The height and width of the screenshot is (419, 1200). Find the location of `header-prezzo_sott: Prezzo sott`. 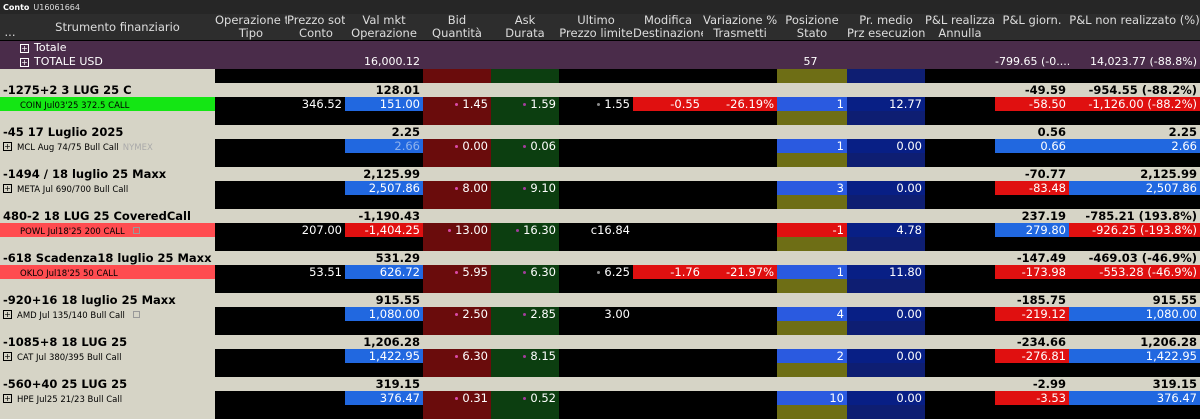

header-prezzo_sott: Prezzo sott is located at coordinates (316, 20).